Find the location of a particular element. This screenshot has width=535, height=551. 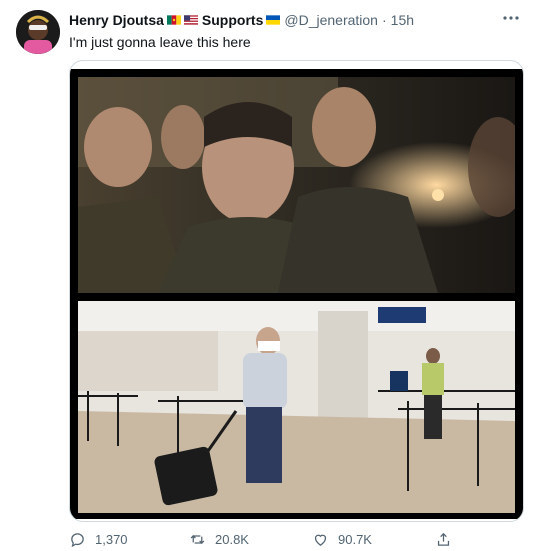

tweet-text: I'm just gonna leave this here is located at coordinates (160, 42).